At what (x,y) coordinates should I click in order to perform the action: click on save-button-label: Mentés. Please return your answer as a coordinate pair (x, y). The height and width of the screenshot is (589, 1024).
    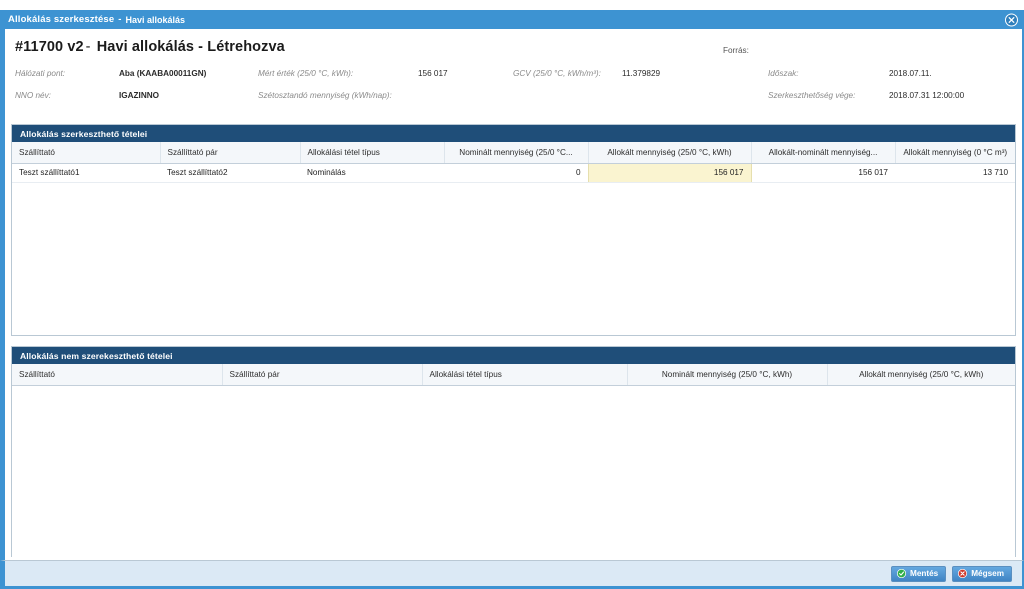
    Looking at the image, I should click on (924, 573).